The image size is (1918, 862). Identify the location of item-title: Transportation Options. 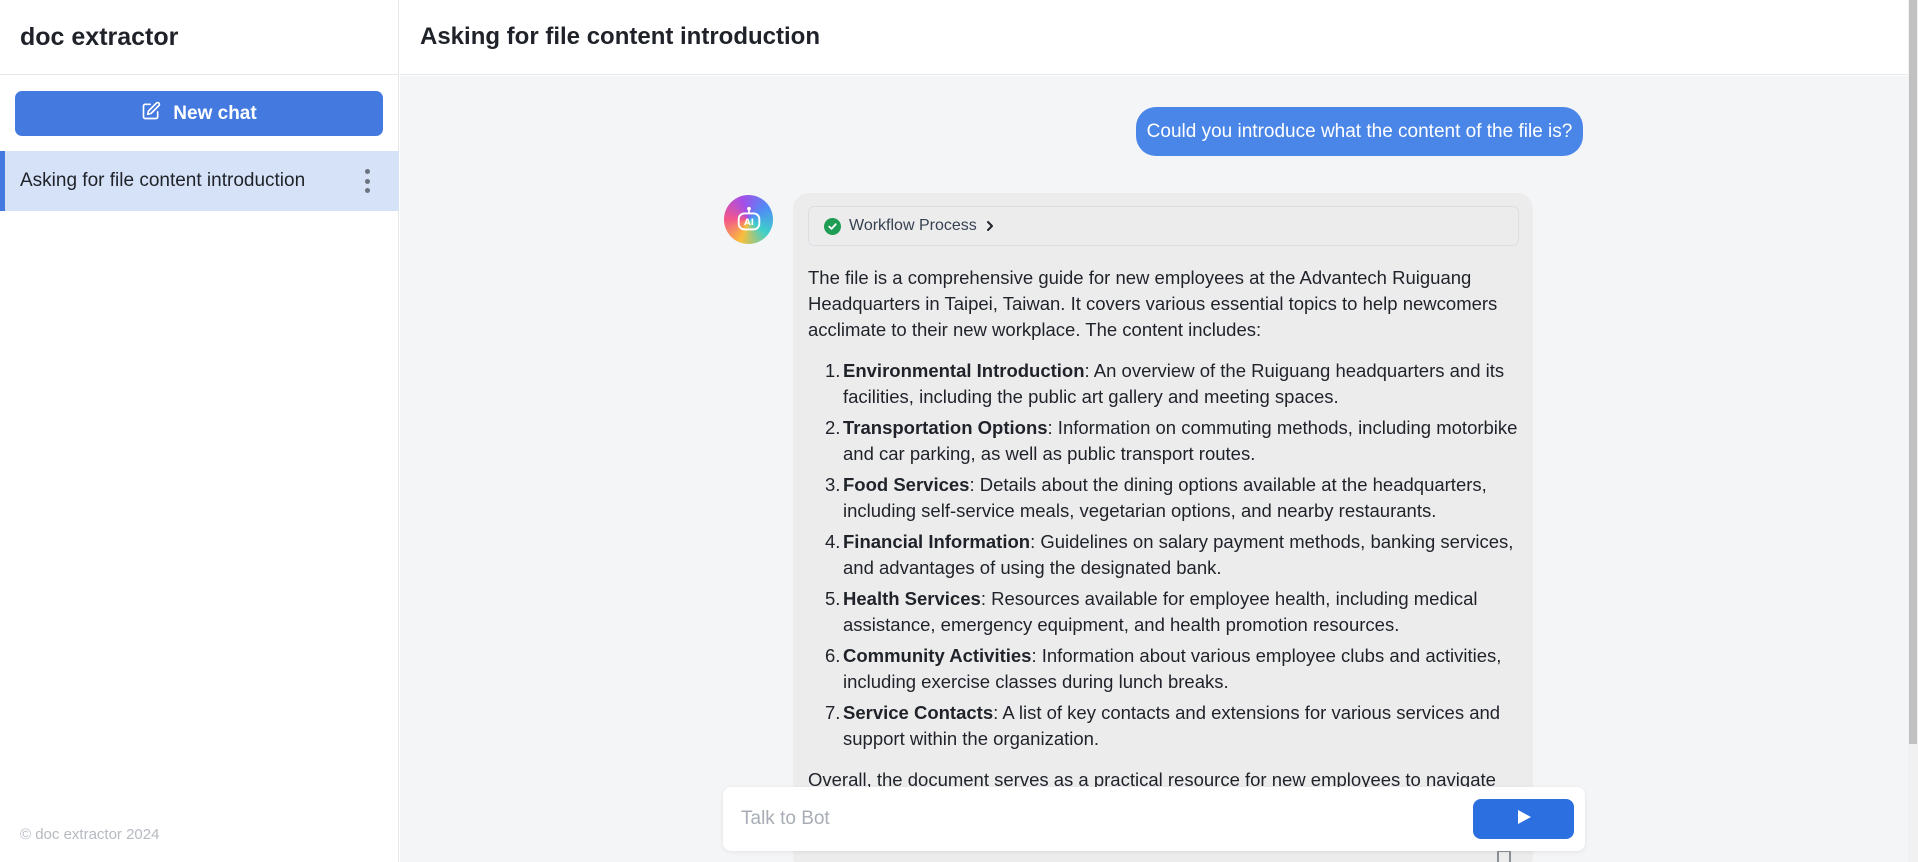
(945, 427).